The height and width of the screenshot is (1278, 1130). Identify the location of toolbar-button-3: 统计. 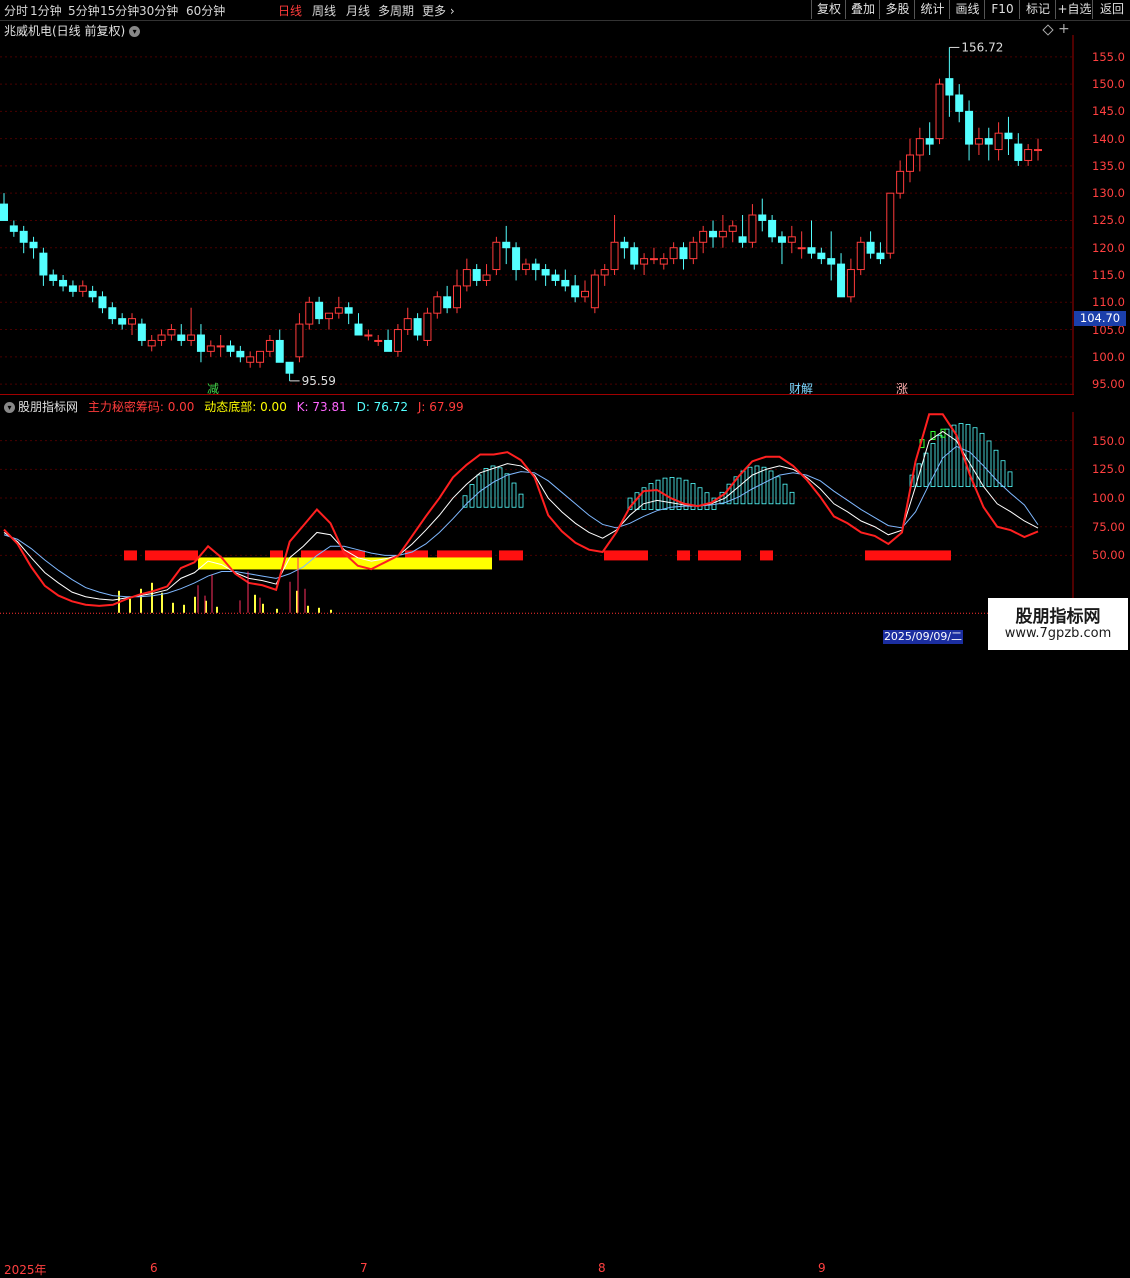
(932, 9).